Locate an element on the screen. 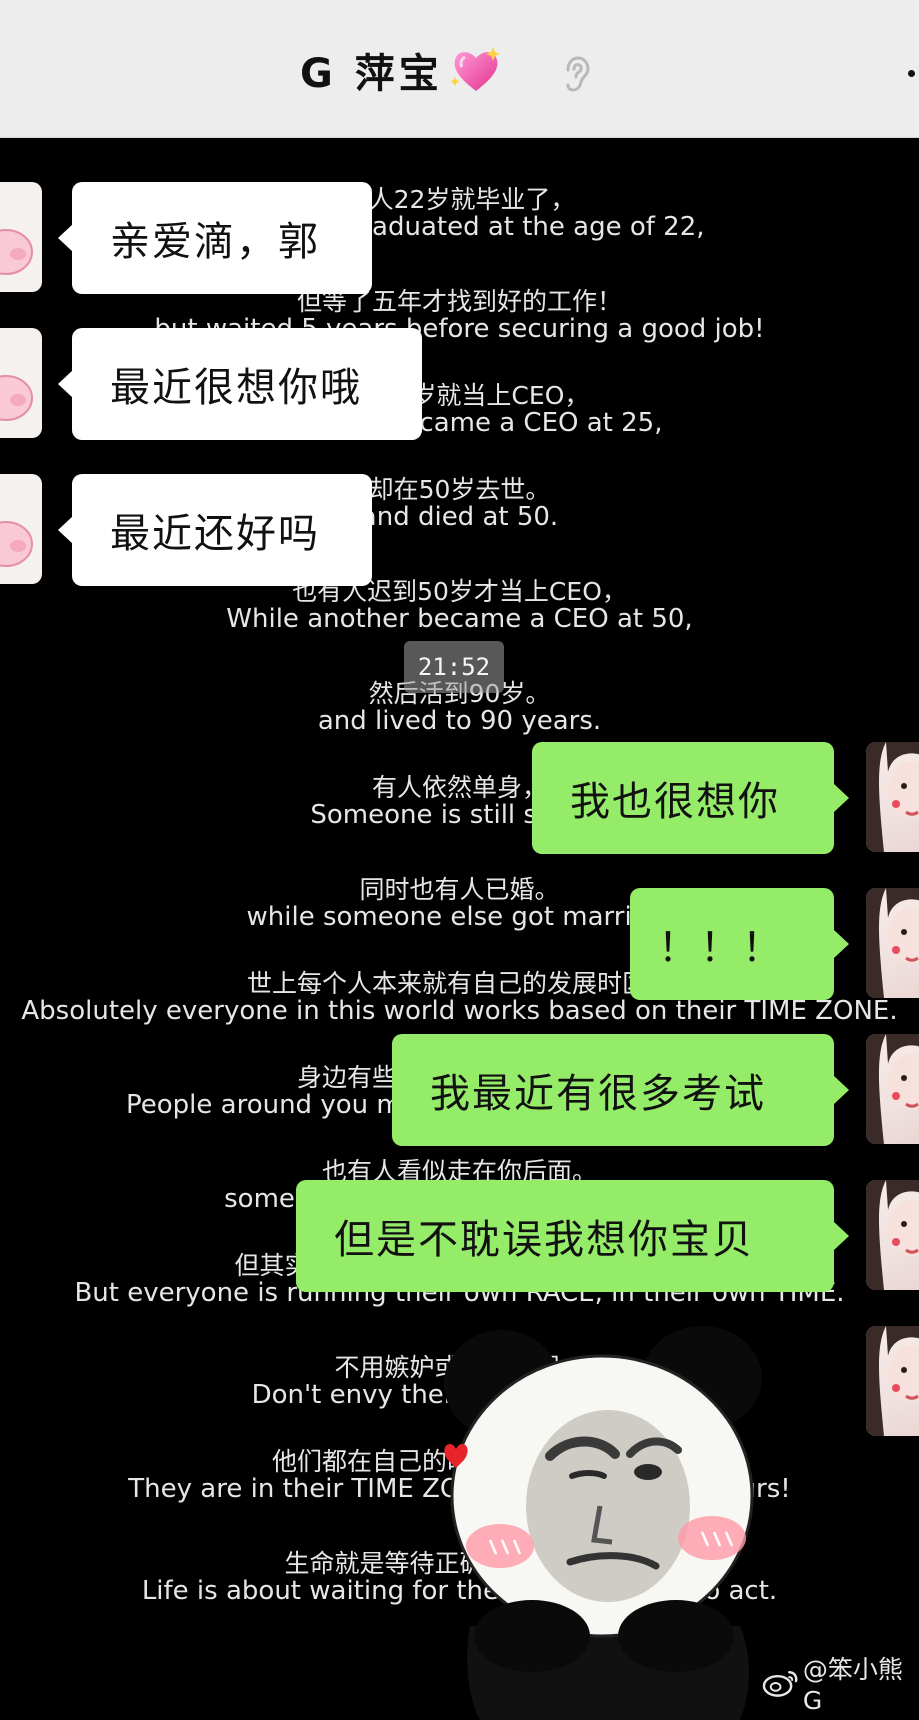 The width and height of the screenshot is (919, 1720). chat-title-area: G 萍宝 is located at coordinates (401, 70).